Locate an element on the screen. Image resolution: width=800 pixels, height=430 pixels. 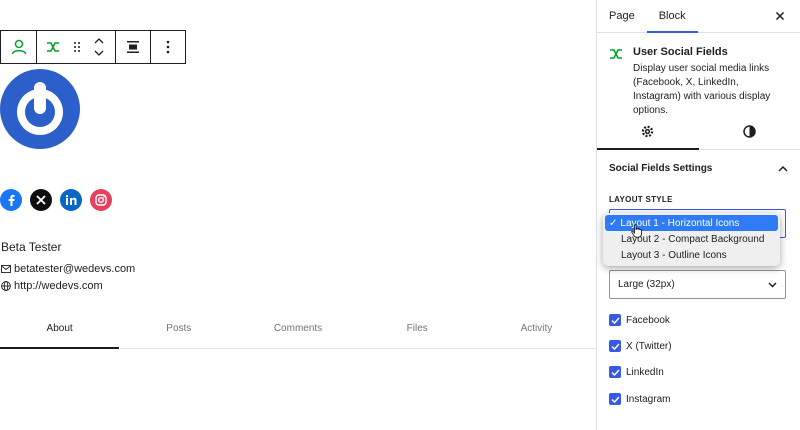
instagram-checkbox-row: Instagram is located at coordinates (639, 399).